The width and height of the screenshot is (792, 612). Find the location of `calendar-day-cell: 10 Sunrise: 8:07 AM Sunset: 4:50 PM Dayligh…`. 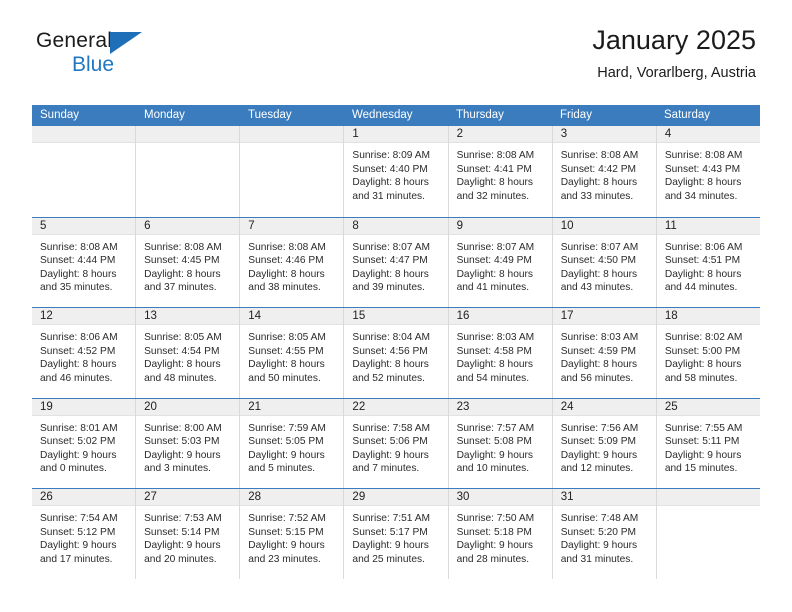

calendar-day-cell: 10 Sunrise: 8:07 AM Sunset: 4:50 PM Dayligh… is located at coordinates (603, 262).